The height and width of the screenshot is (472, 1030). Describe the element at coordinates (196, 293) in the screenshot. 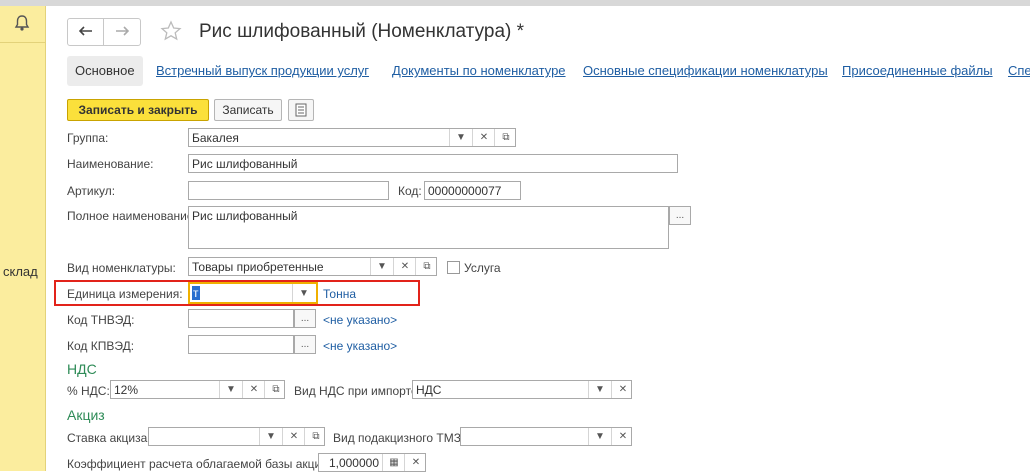

I see `unit-value: т` at that location.